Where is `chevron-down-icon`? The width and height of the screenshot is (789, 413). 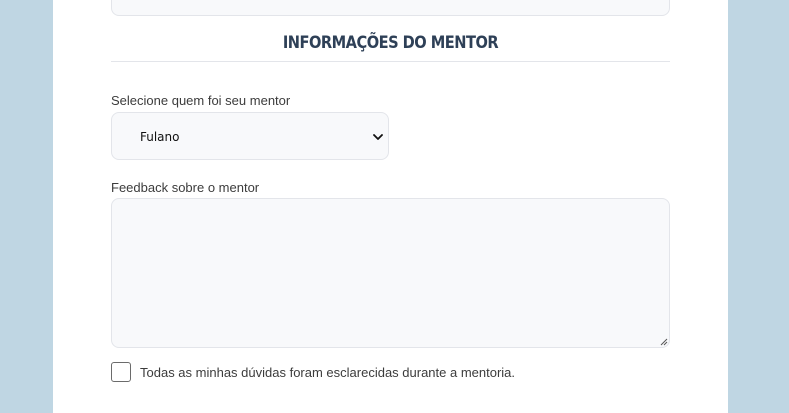
chevron-down-icon is located at coordinates (378, 137).